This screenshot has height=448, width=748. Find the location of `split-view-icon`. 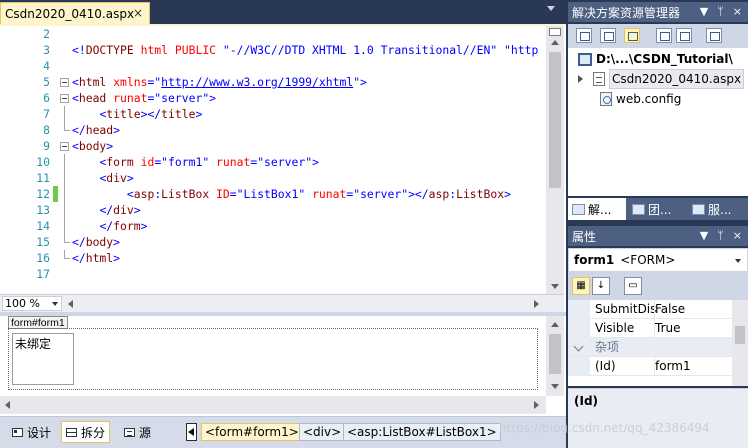

split-view-icon is located at coordinates (71, 432).